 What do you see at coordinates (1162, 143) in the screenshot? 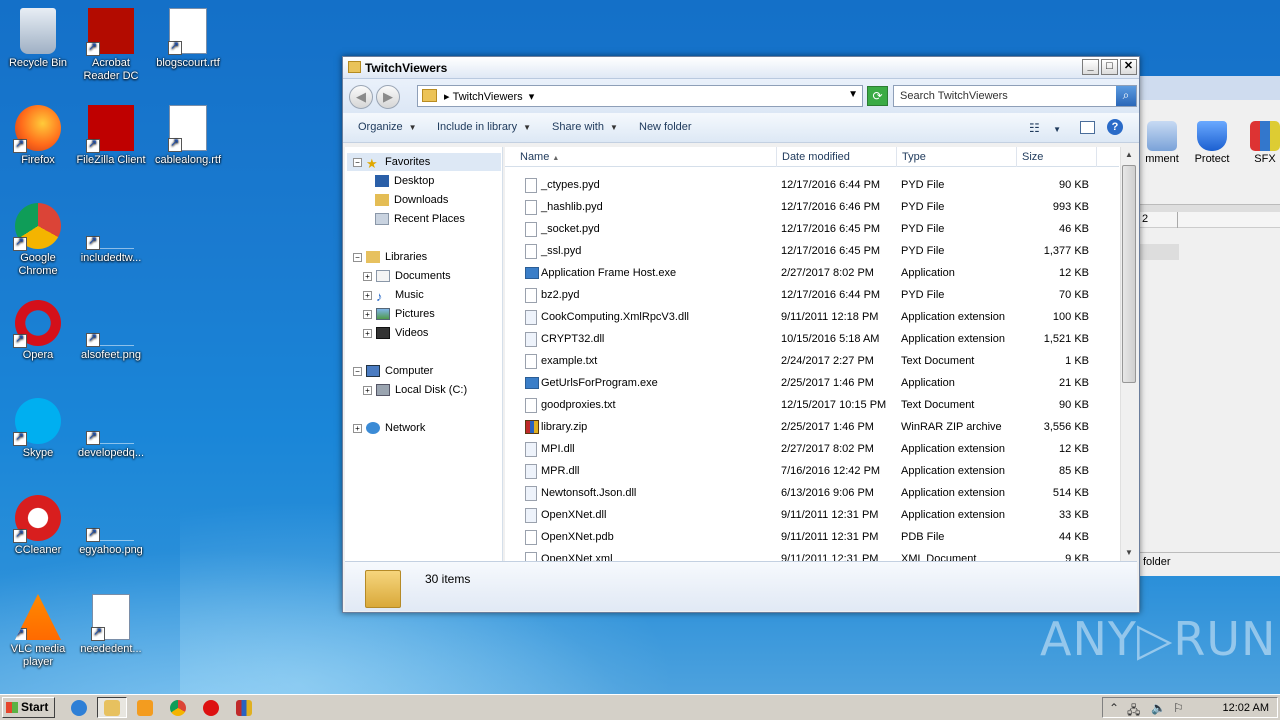
I see `comment-tool: mment` at bounding box center [1162, 143].